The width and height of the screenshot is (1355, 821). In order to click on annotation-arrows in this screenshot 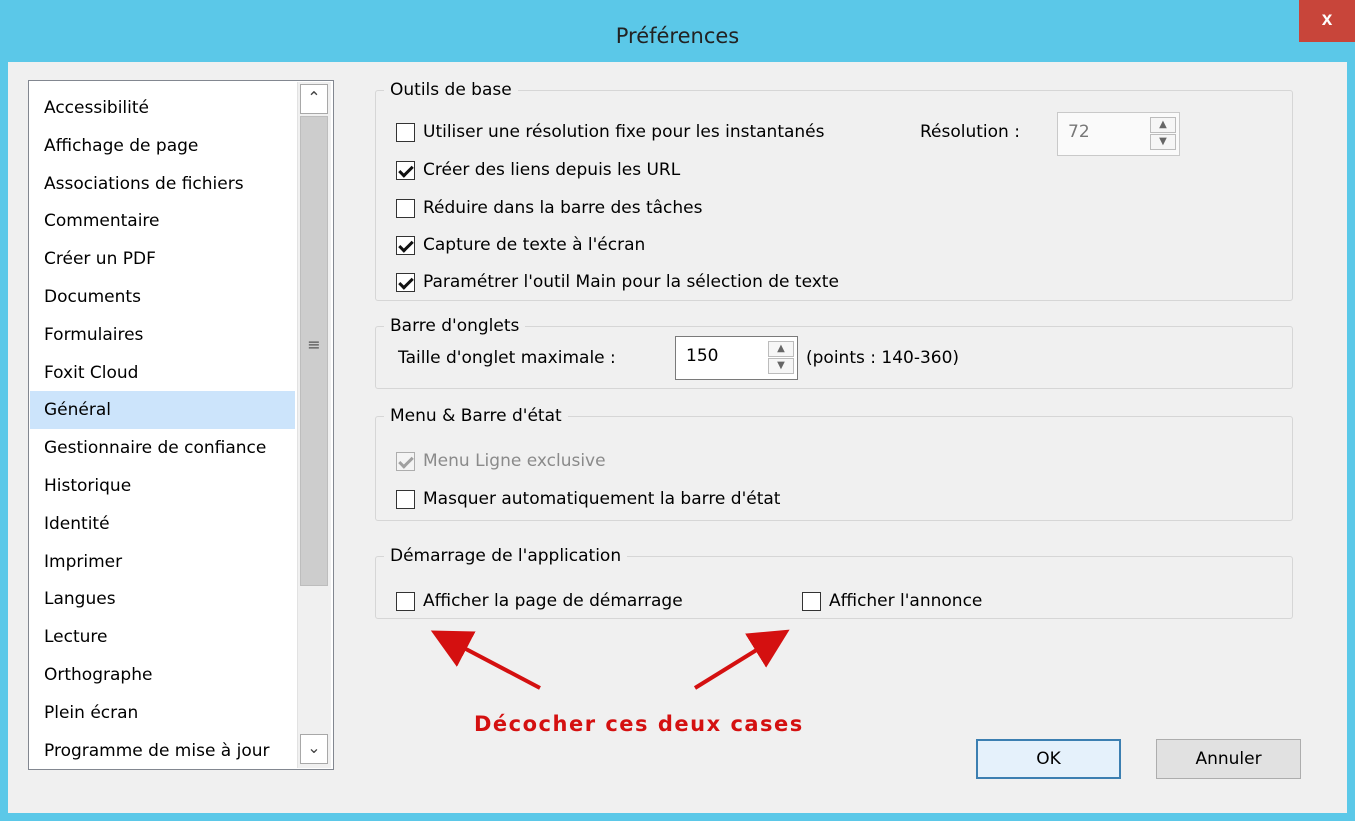, I will do `click(610, 659)`.